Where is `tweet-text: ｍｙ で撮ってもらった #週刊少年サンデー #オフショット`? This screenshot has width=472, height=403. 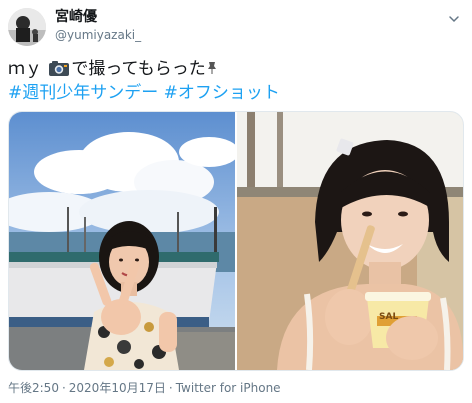 tweet-text: ｍｙ で撮ってもらった #週刊少年サンデー #オフショット is located at coordinates (236, 81).